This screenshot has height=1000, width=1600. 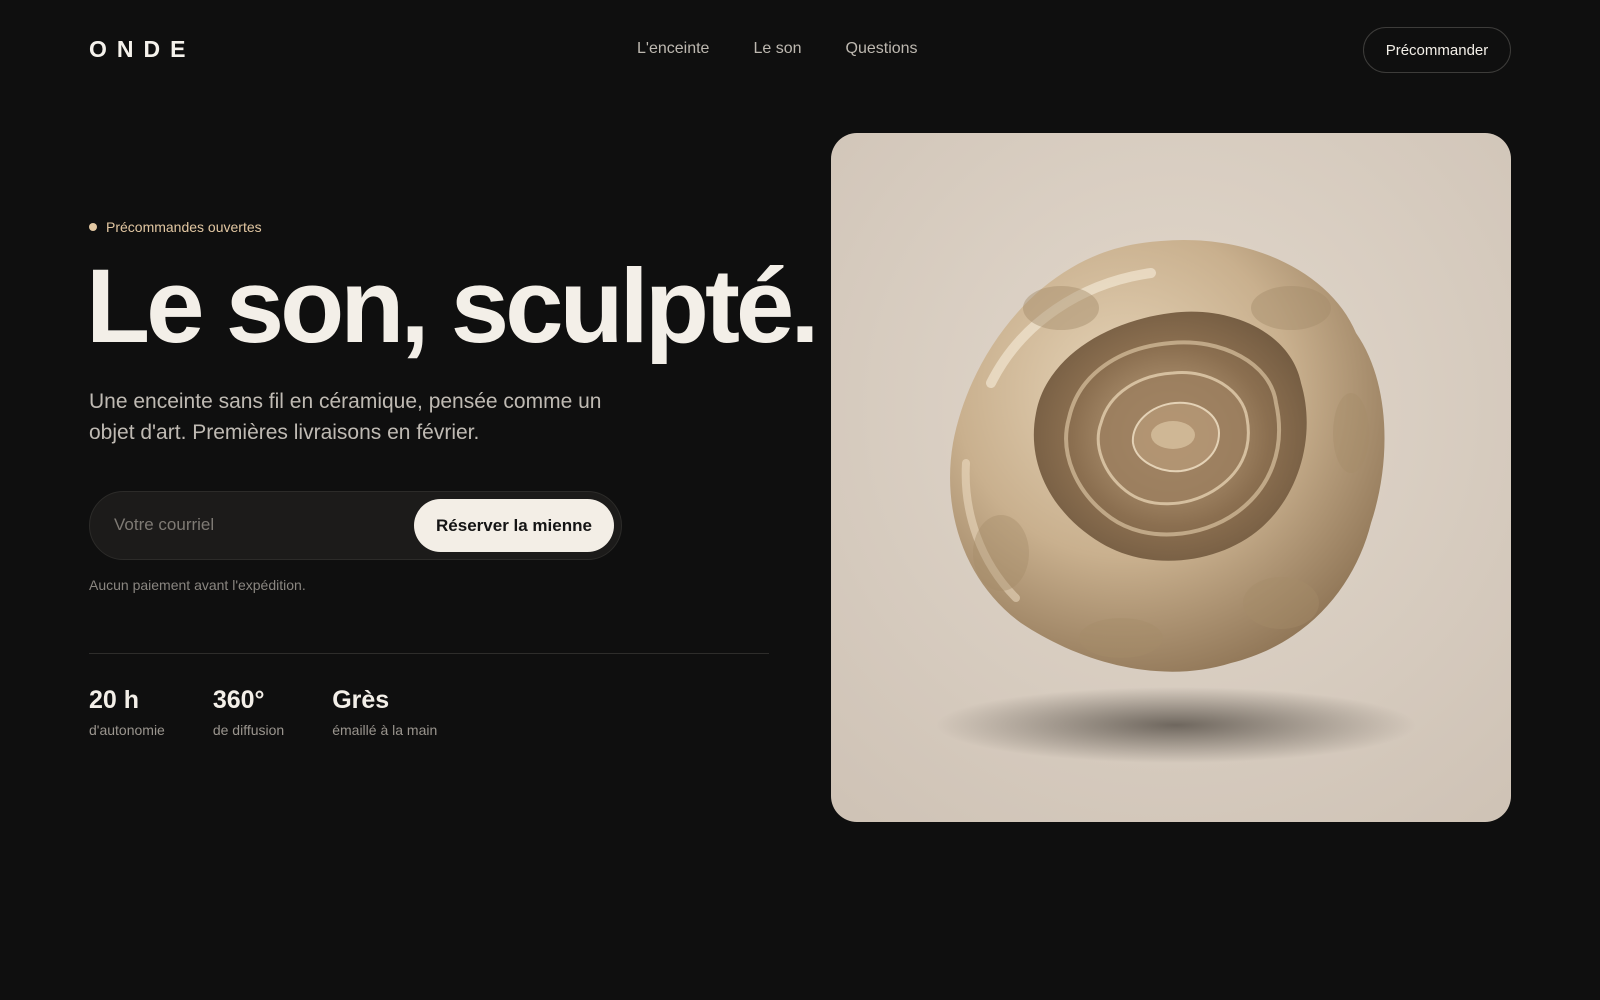 I want to click on preorder-status: Précommandes ouvertes, so click(x=175, y=227).